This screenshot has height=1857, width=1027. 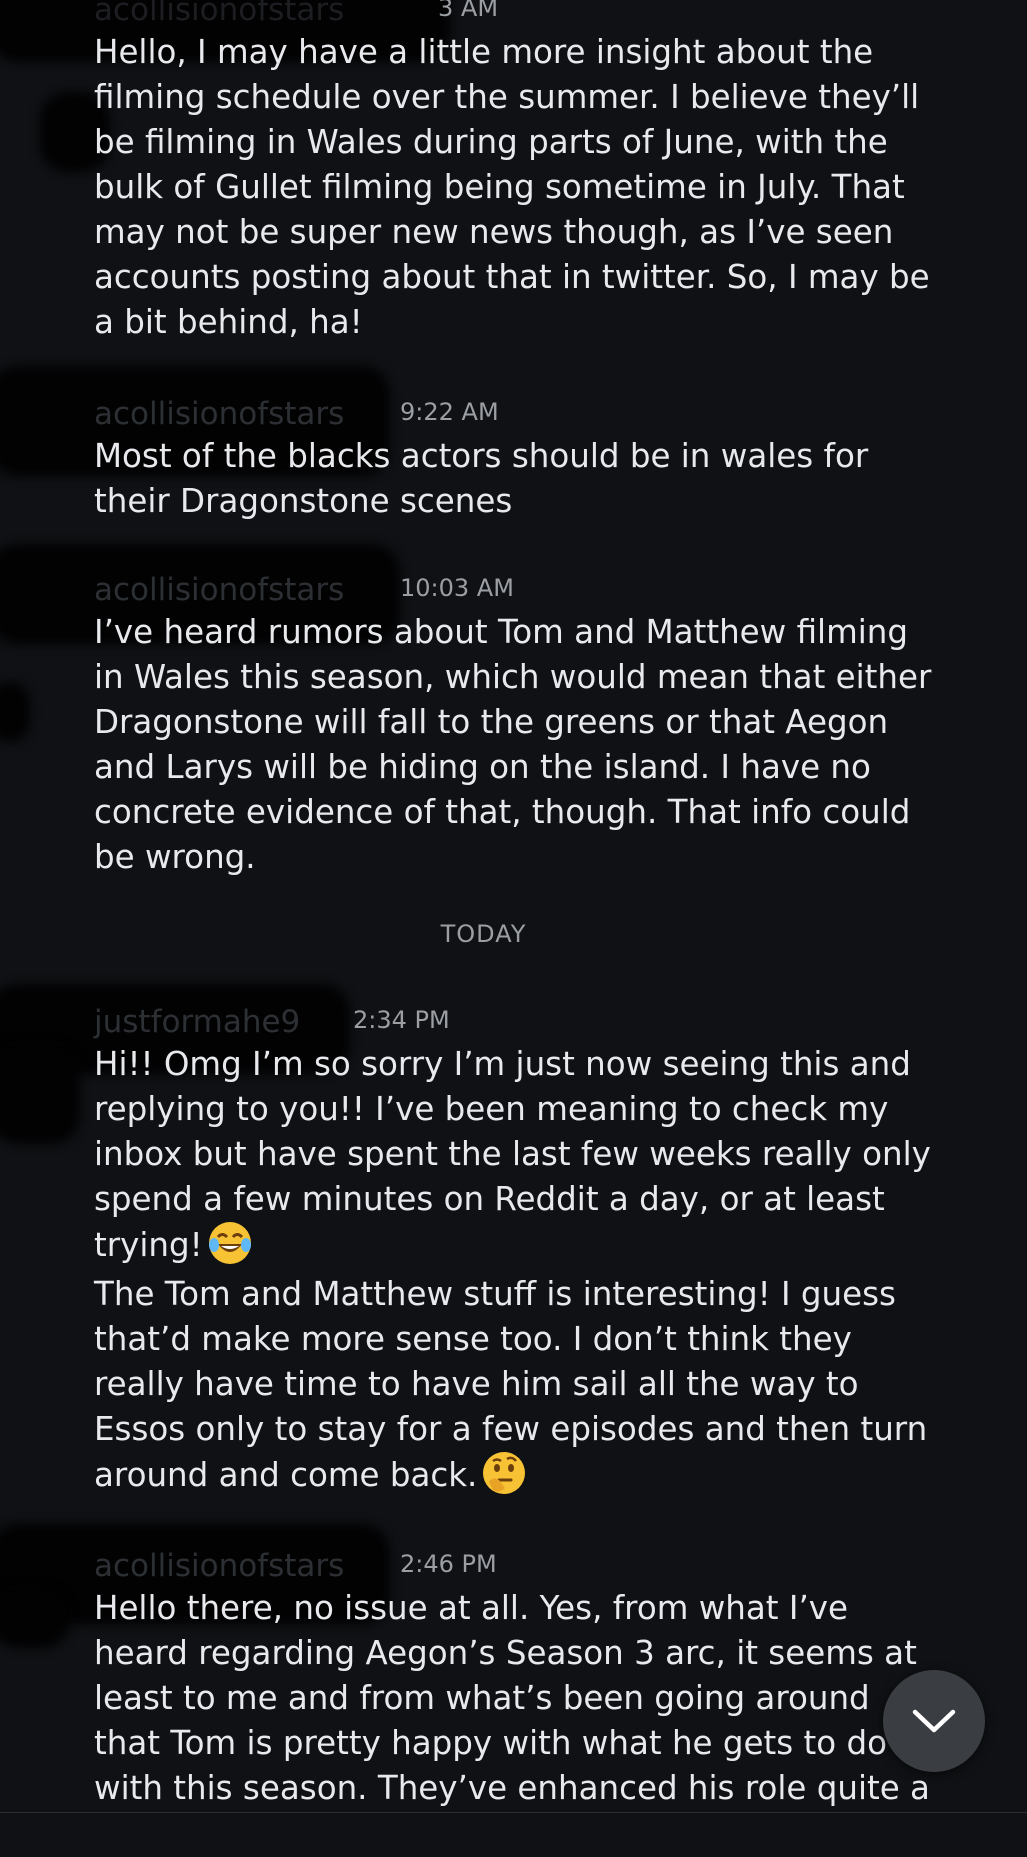 What do you see at coordinates (457, 588) in the screenshot?
I see `message-timestamp: 10:03 AM` at bounding box center [457, 588].